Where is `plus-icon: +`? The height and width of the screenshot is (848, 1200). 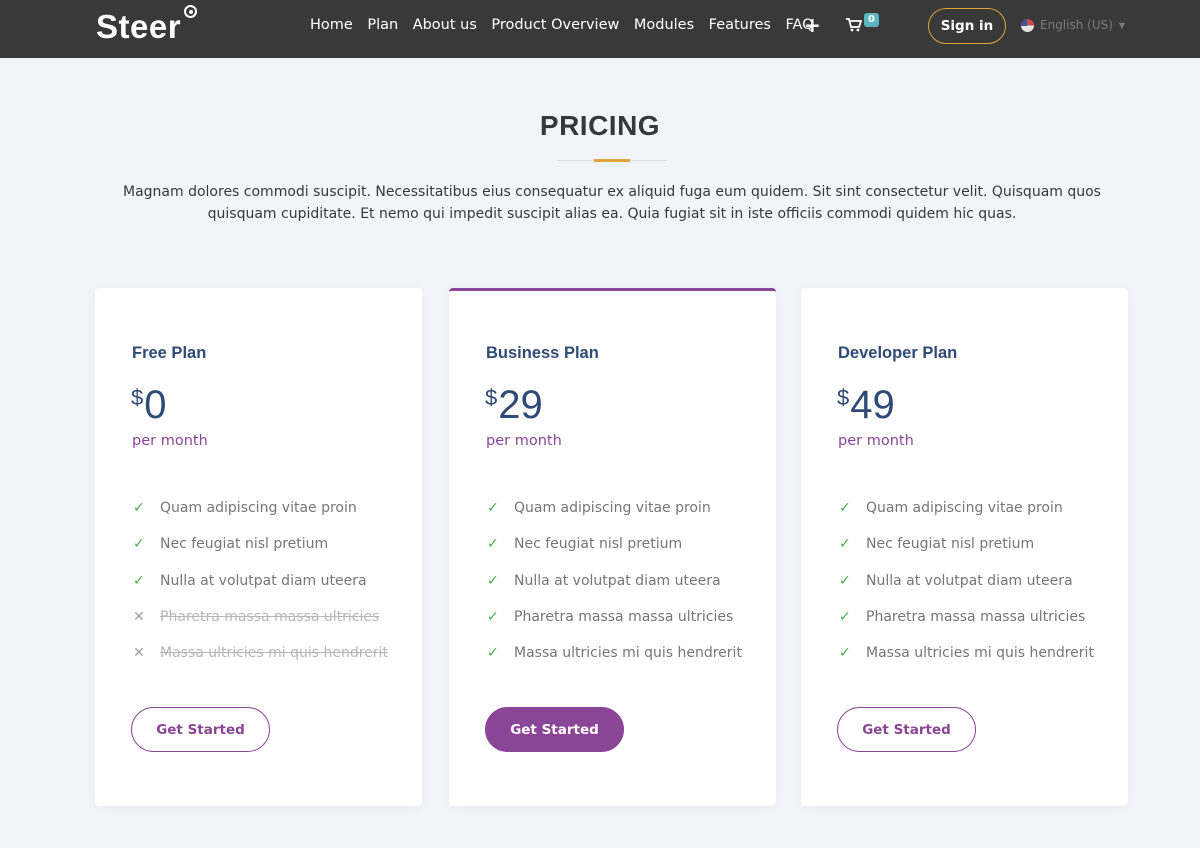
plus-icon: + is located at coordinates (812, 25).